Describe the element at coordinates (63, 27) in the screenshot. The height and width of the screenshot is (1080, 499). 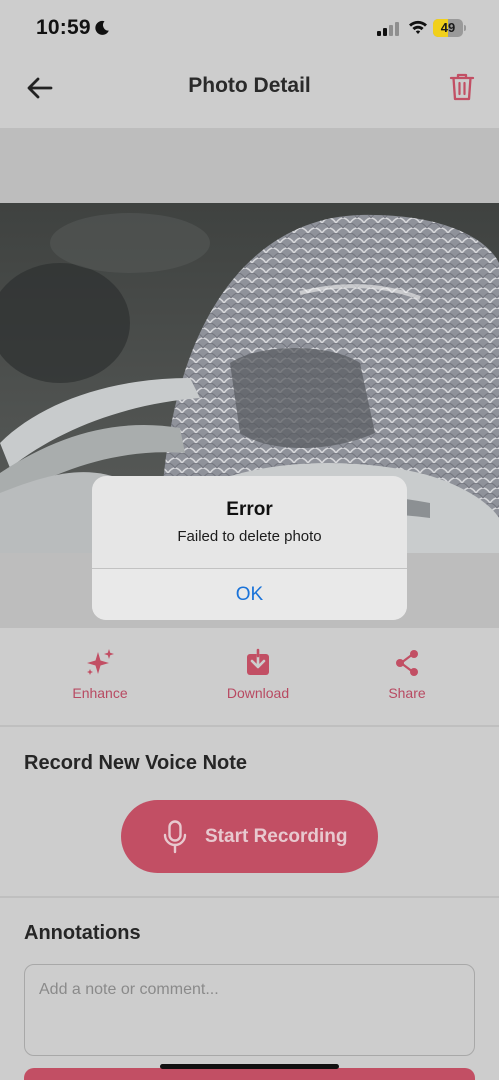
I see `status-time: 10:59` at that location.